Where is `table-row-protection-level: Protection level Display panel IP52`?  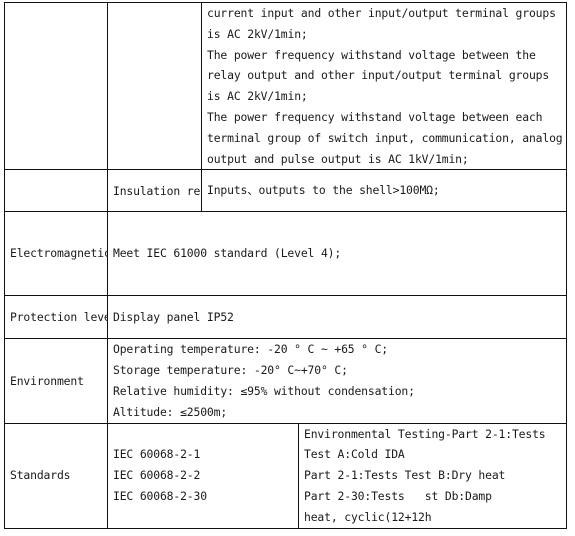
table-row-protection-level: Protection level Display panel IP52 is located at coordinates (286, 317).